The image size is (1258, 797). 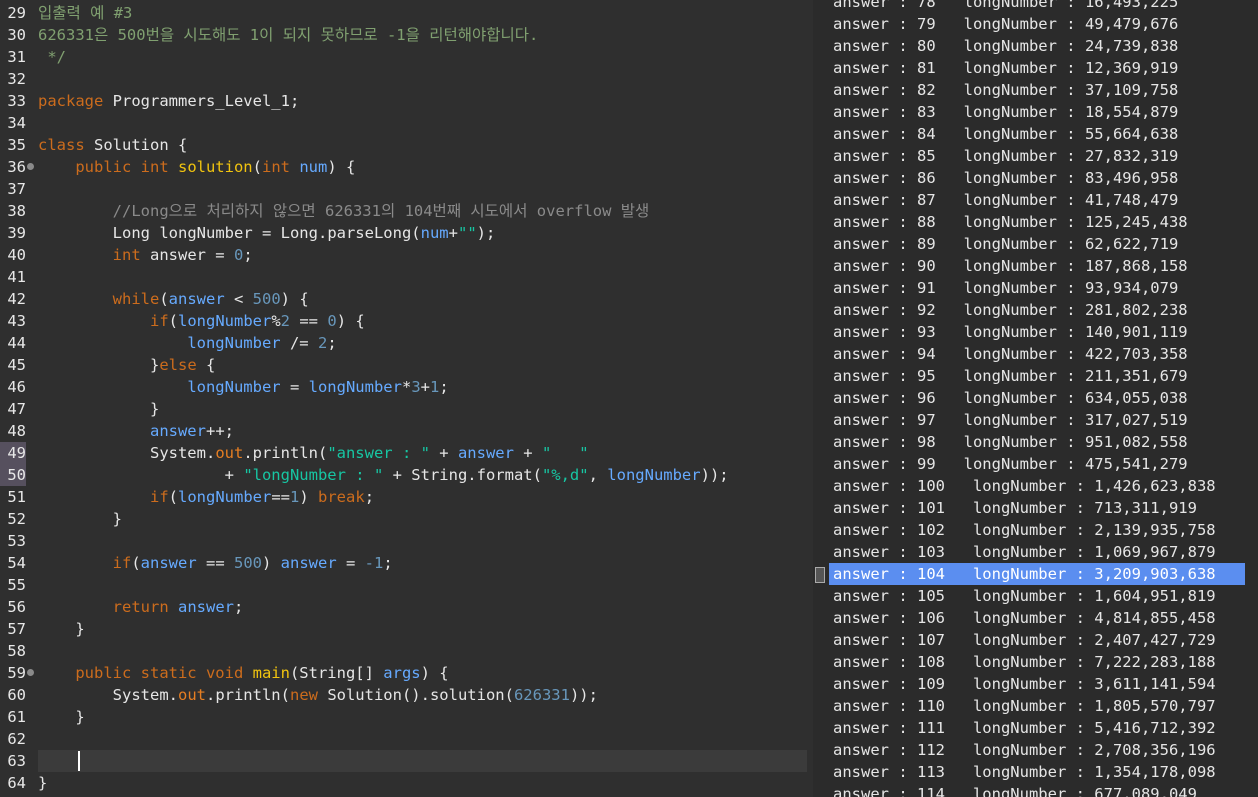 What do you see at coordinates (13, 145) in the screenshot?
I see `line-number: 35` at bounding box center [13, 145].